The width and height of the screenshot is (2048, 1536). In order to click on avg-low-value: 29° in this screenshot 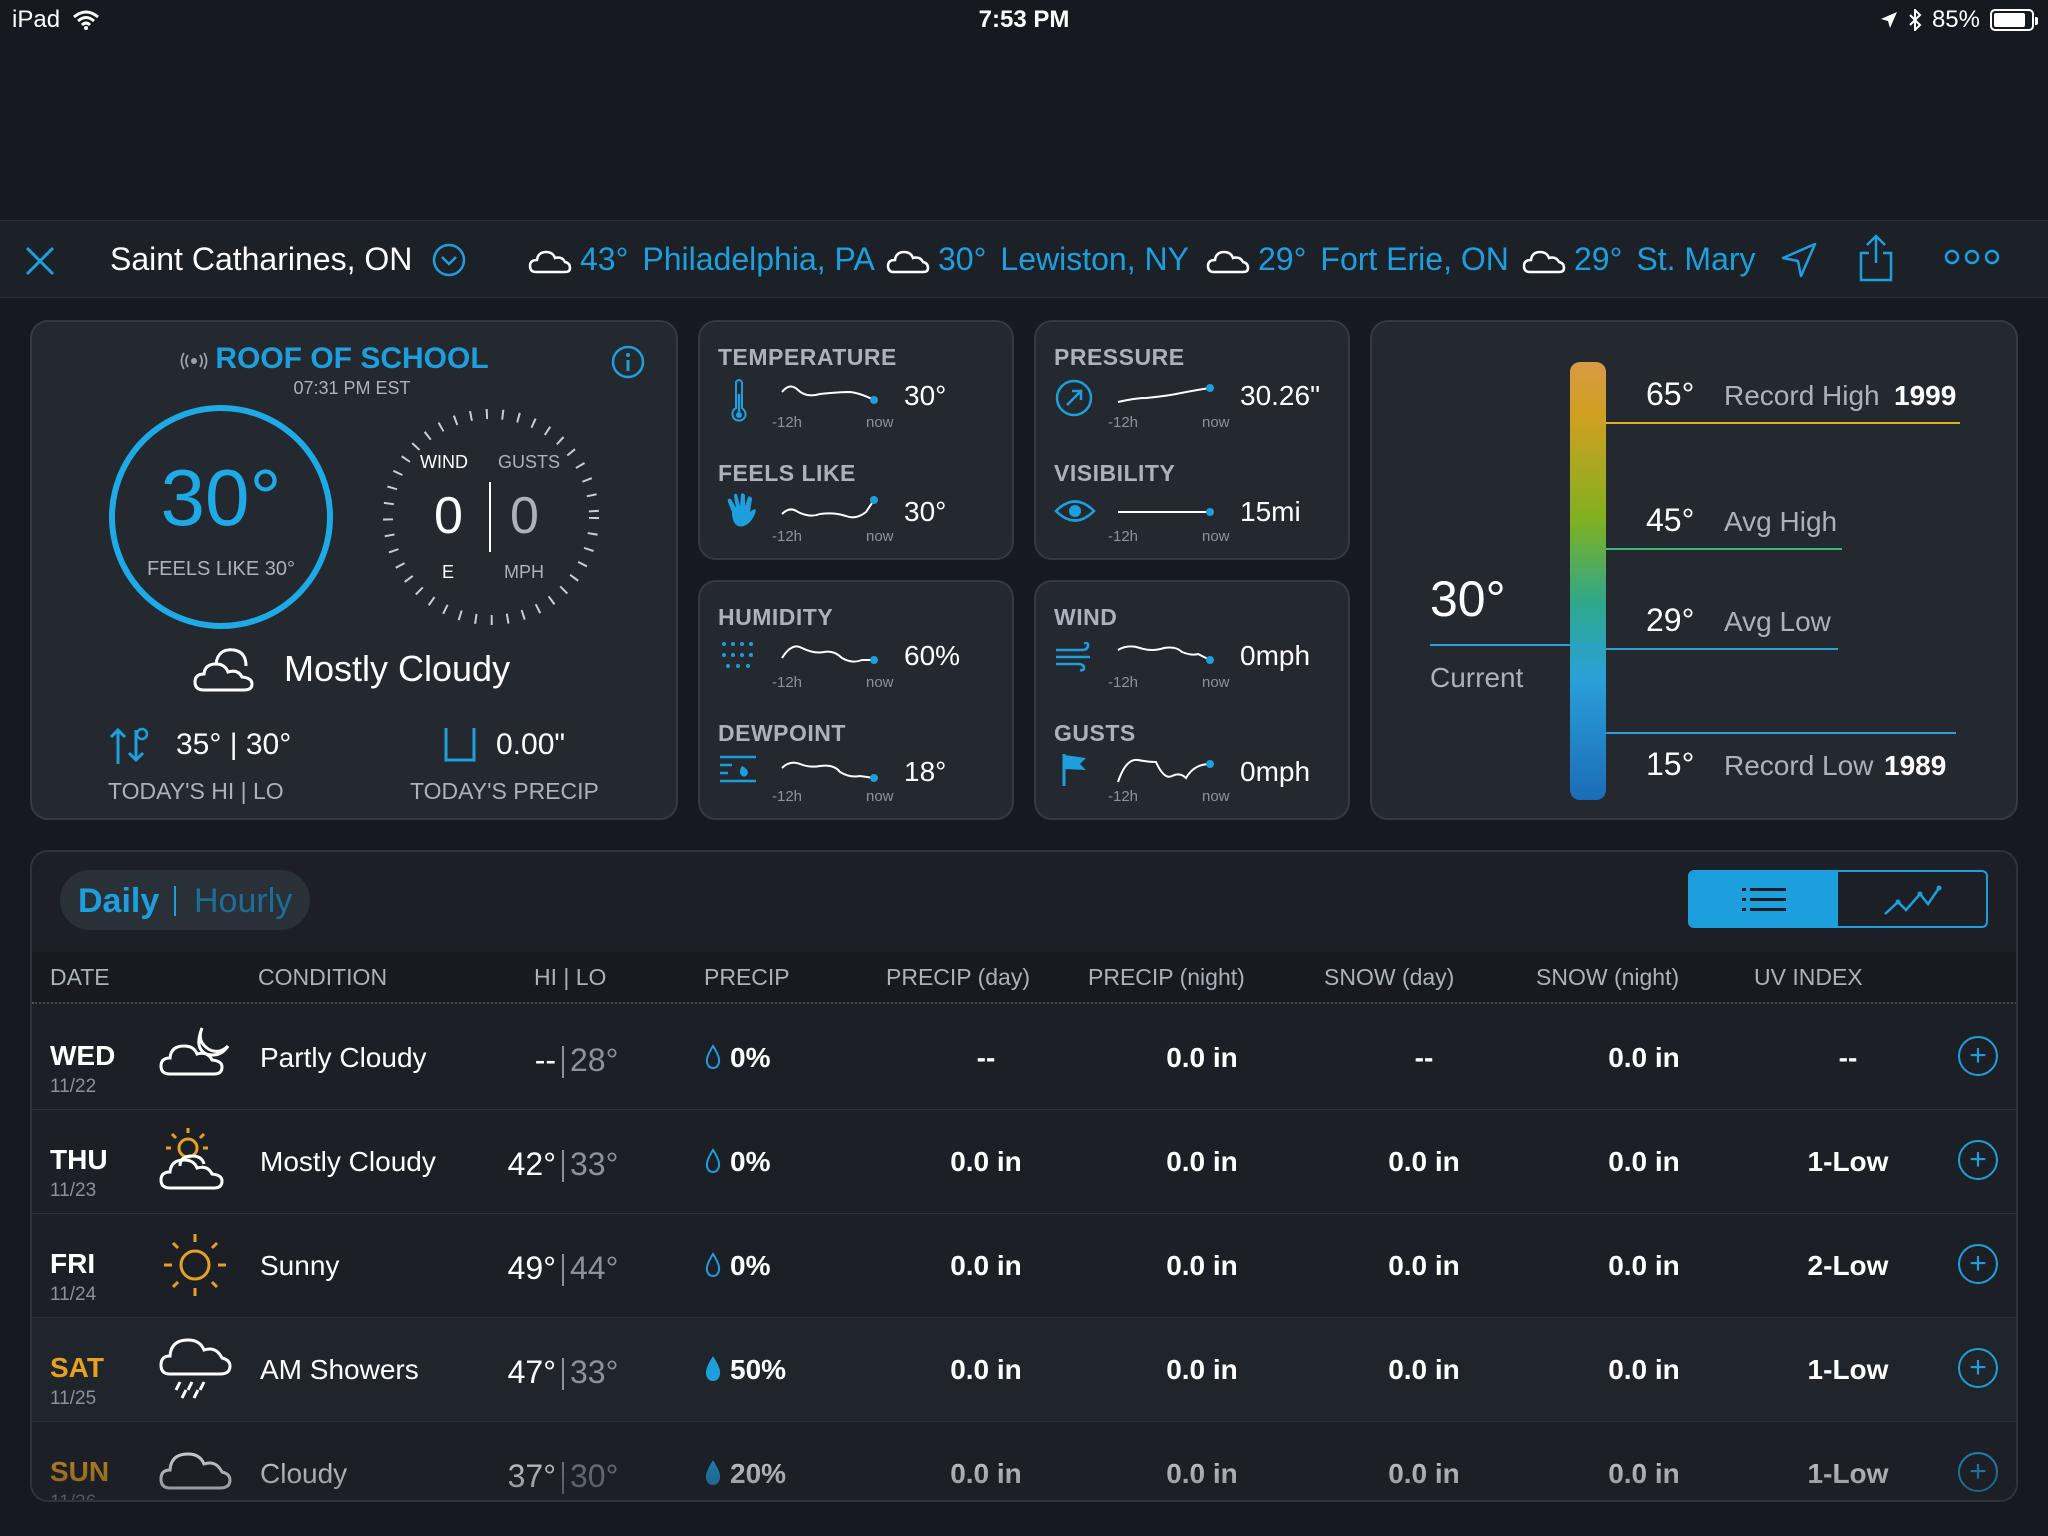, I will do `click(1670, 620)`.